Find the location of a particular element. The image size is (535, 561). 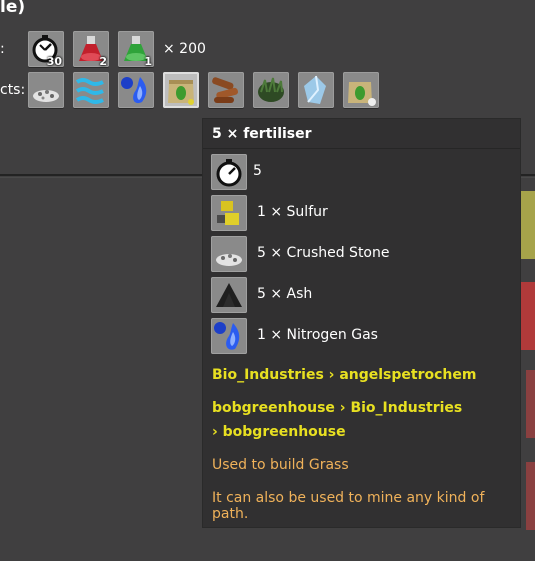

ingredient-label: 1 × Nitrogen Gas is located at coordinates (317, 335).